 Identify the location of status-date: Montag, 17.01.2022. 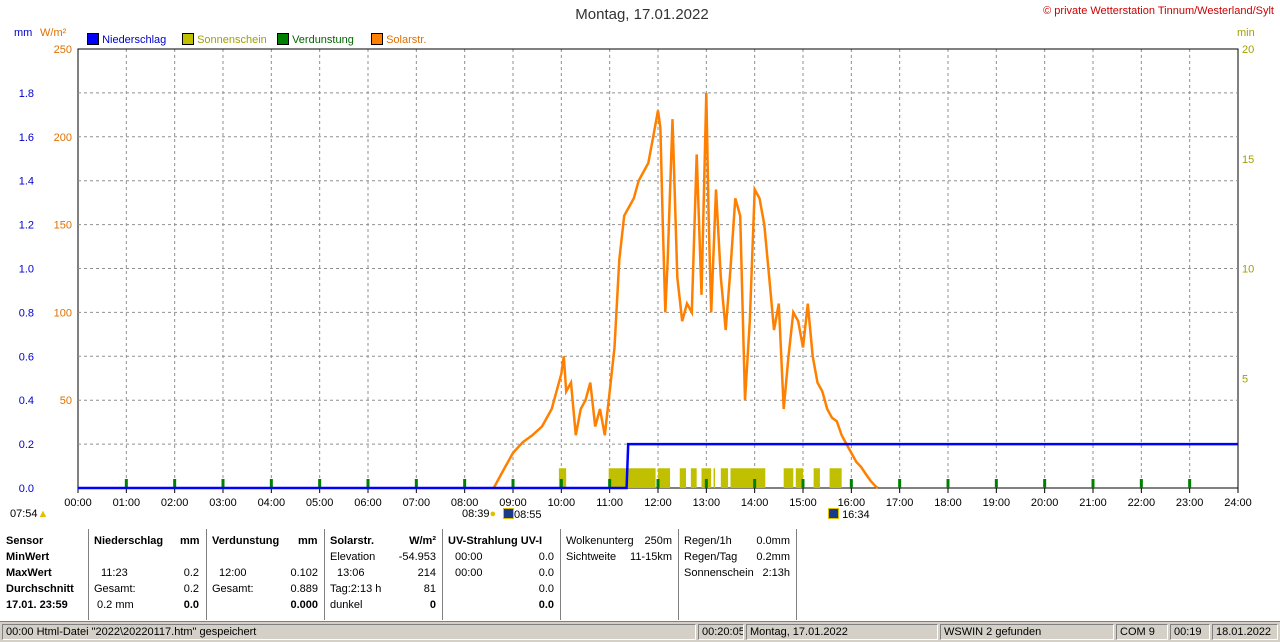
(842, 632).